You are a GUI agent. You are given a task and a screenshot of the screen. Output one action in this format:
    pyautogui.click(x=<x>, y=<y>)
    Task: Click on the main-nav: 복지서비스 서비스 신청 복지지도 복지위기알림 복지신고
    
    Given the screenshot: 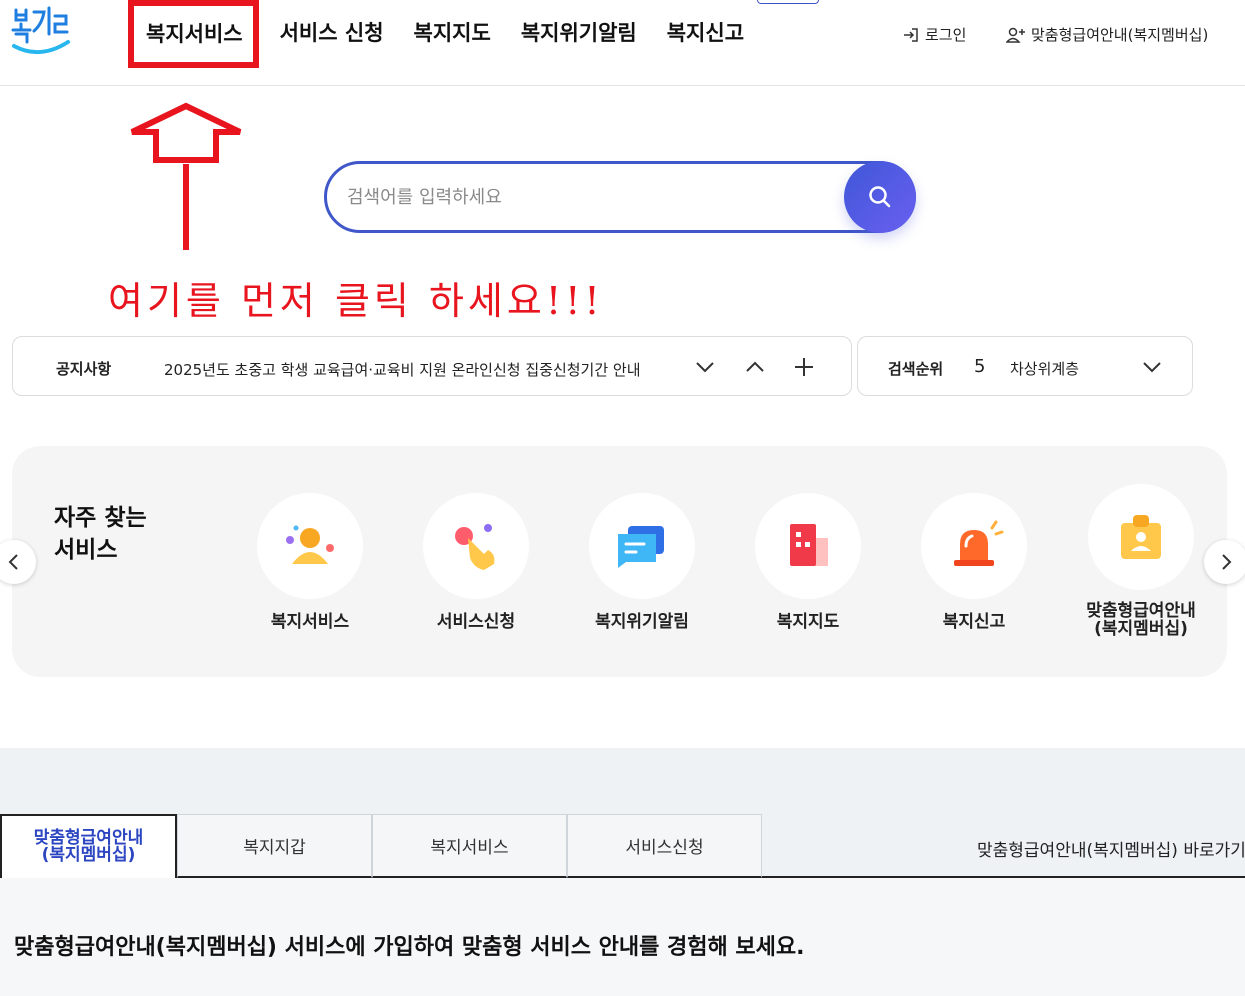 What is the action you would take?
    pyautogui.click(x=443, y=35)
    